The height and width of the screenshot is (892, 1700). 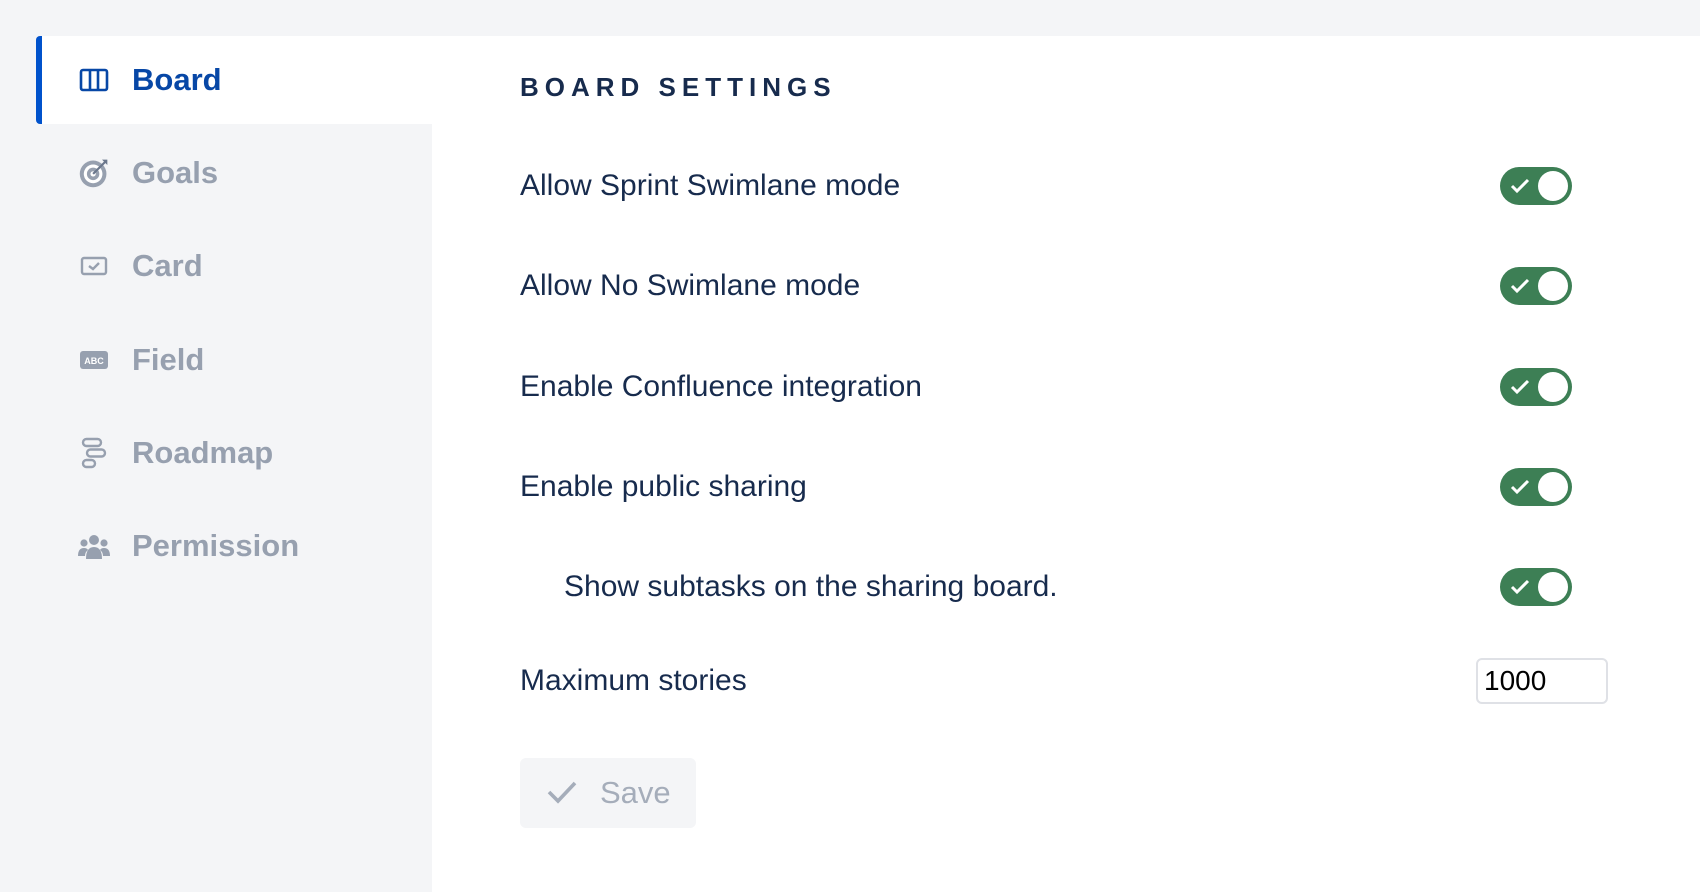 What do you see at coordinates (1542, 681) in the screenshot?
I see `max-stories-input` at bounding box center [1542, 681].